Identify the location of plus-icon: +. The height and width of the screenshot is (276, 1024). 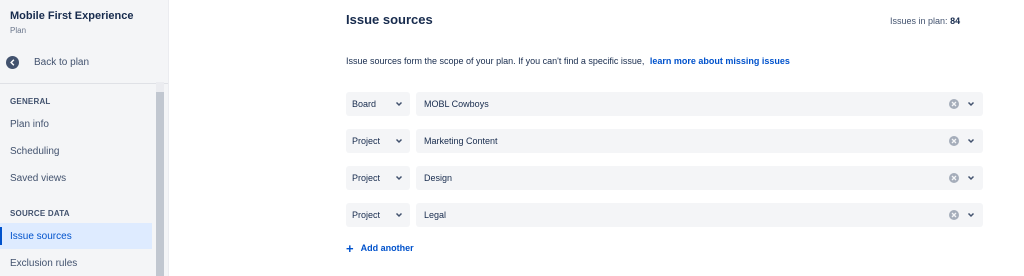
(350, 248).